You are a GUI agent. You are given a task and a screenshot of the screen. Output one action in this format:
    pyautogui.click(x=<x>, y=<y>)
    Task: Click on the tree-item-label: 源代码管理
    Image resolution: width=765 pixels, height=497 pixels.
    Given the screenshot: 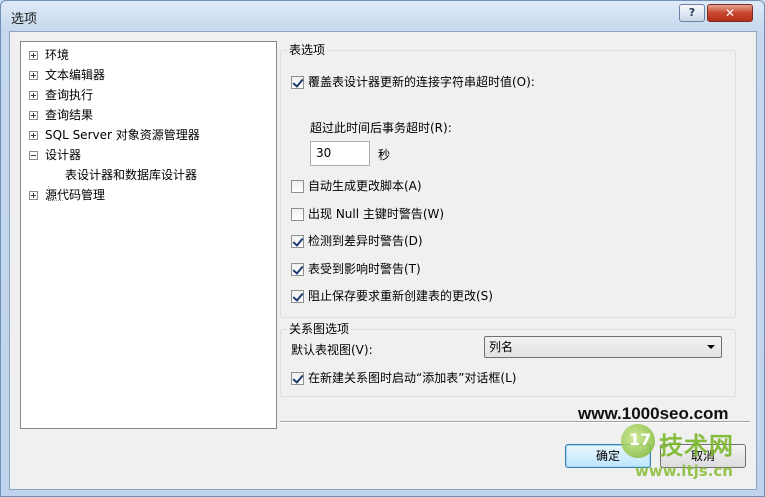 What is the action you would take?
    pyautogui.click(x=75, y=195)
    